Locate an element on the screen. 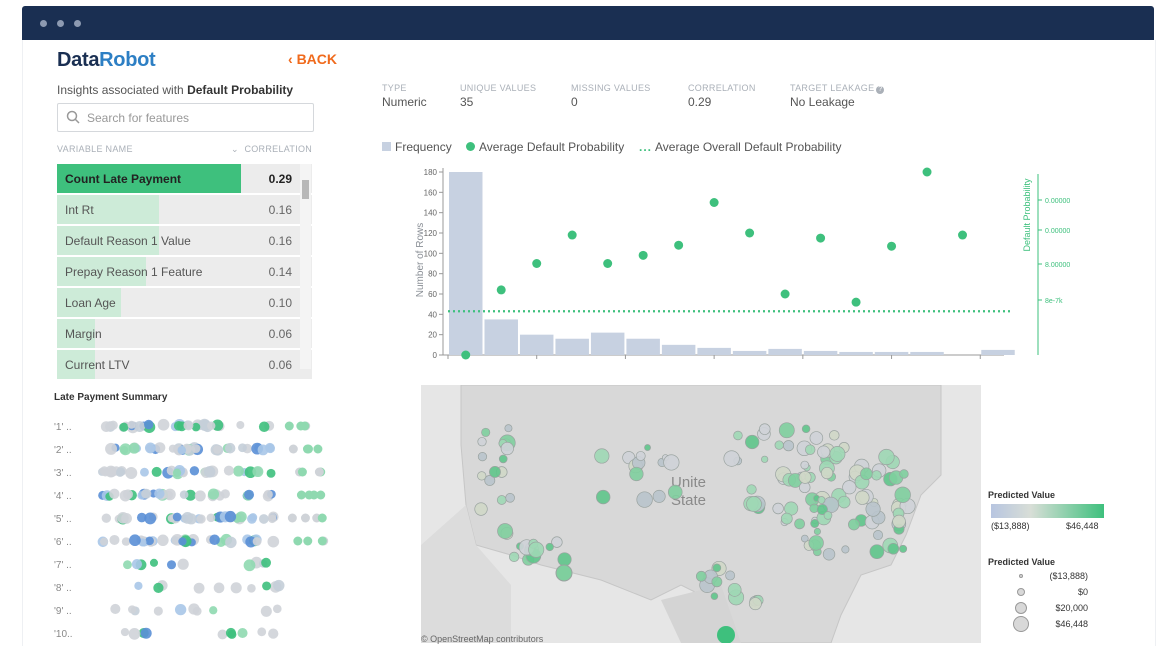  help-icon: ? is located at coordinates (880, 90).